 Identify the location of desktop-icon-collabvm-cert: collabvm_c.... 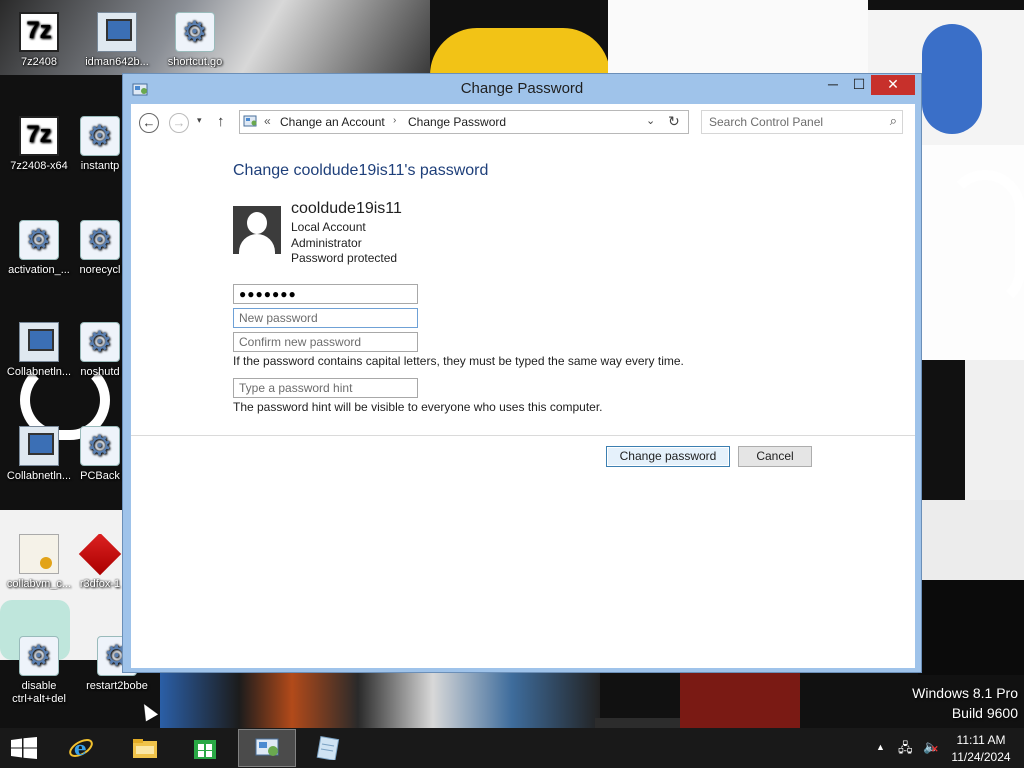
(39, 562).